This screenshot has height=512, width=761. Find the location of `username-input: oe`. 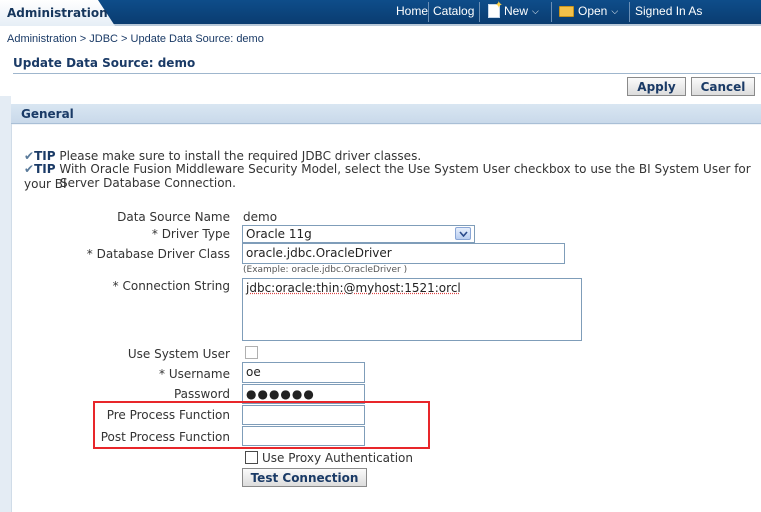

username-input: oe is located at coordinates (303, 372).